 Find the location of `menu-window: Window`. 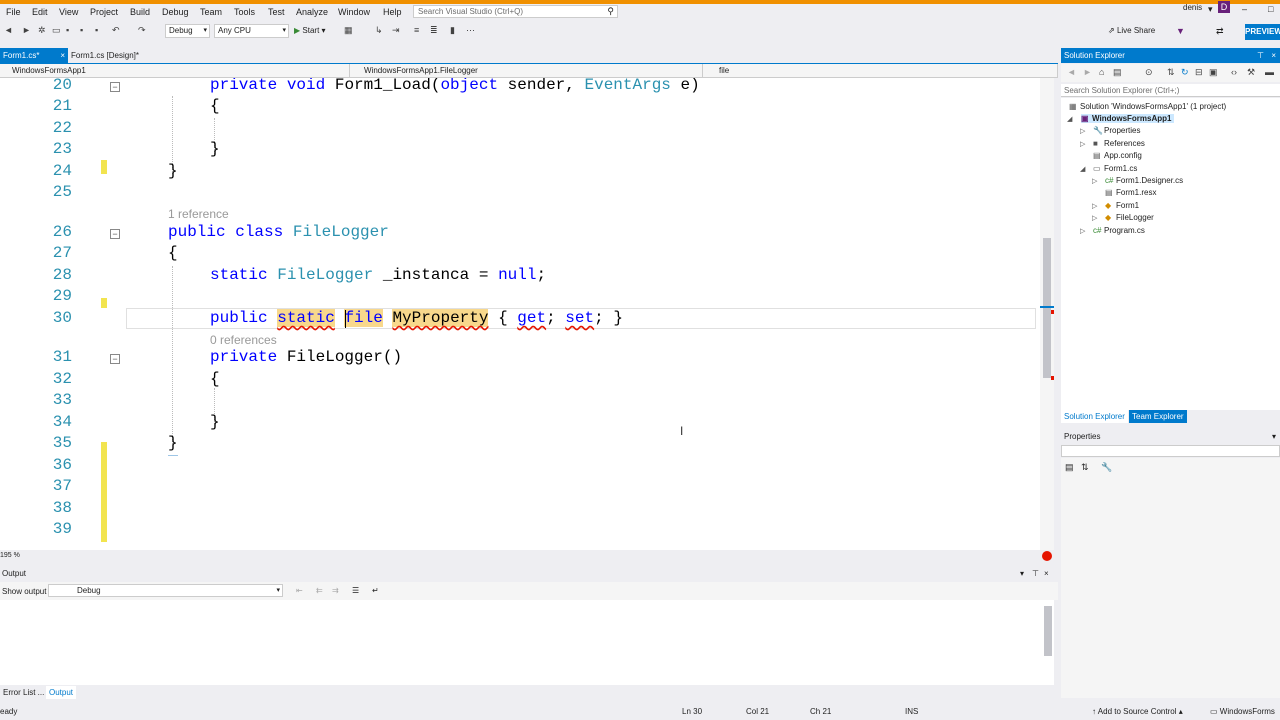

menu-window: Window is located at coordinates (354, 12).